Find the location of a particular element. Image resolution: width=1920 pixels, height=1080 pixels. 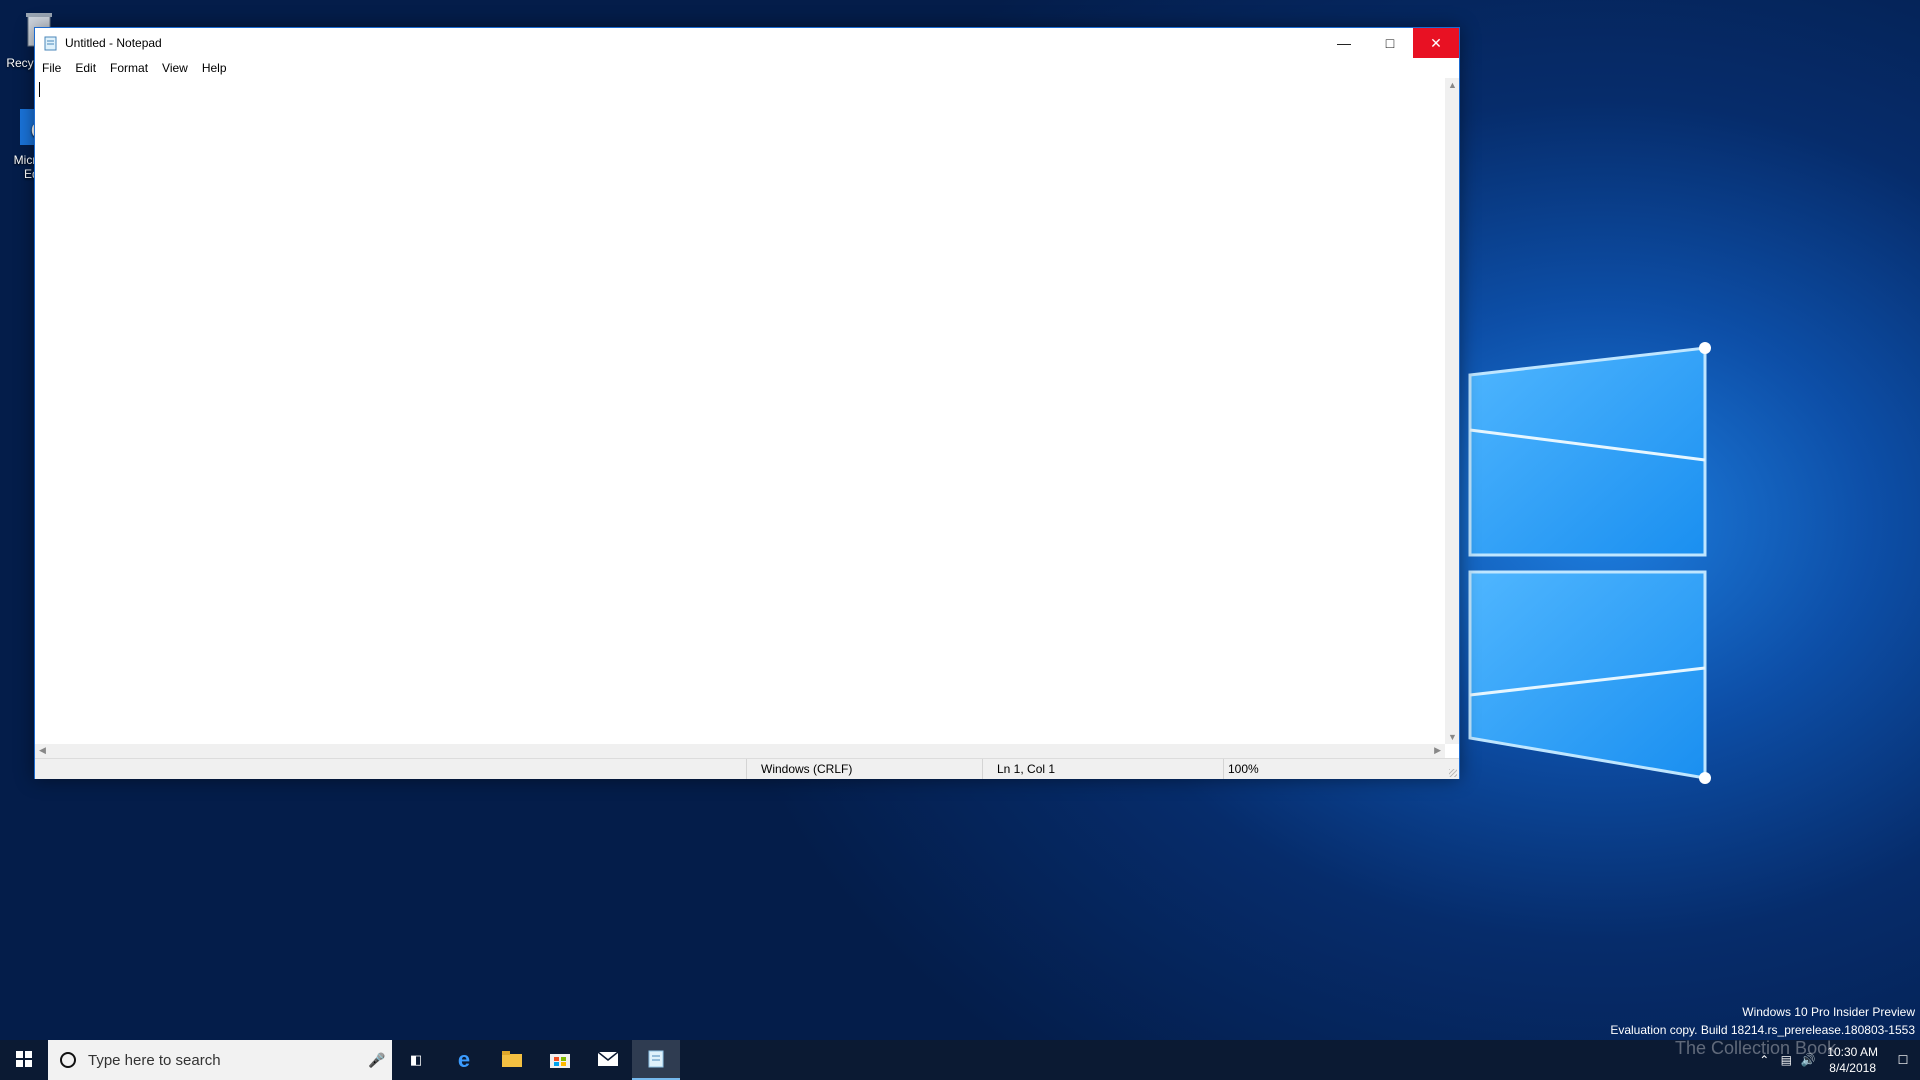

status-bar: Windows (CRLF) Ln 1, Col 1 100% is located at coordinates (747, 768).